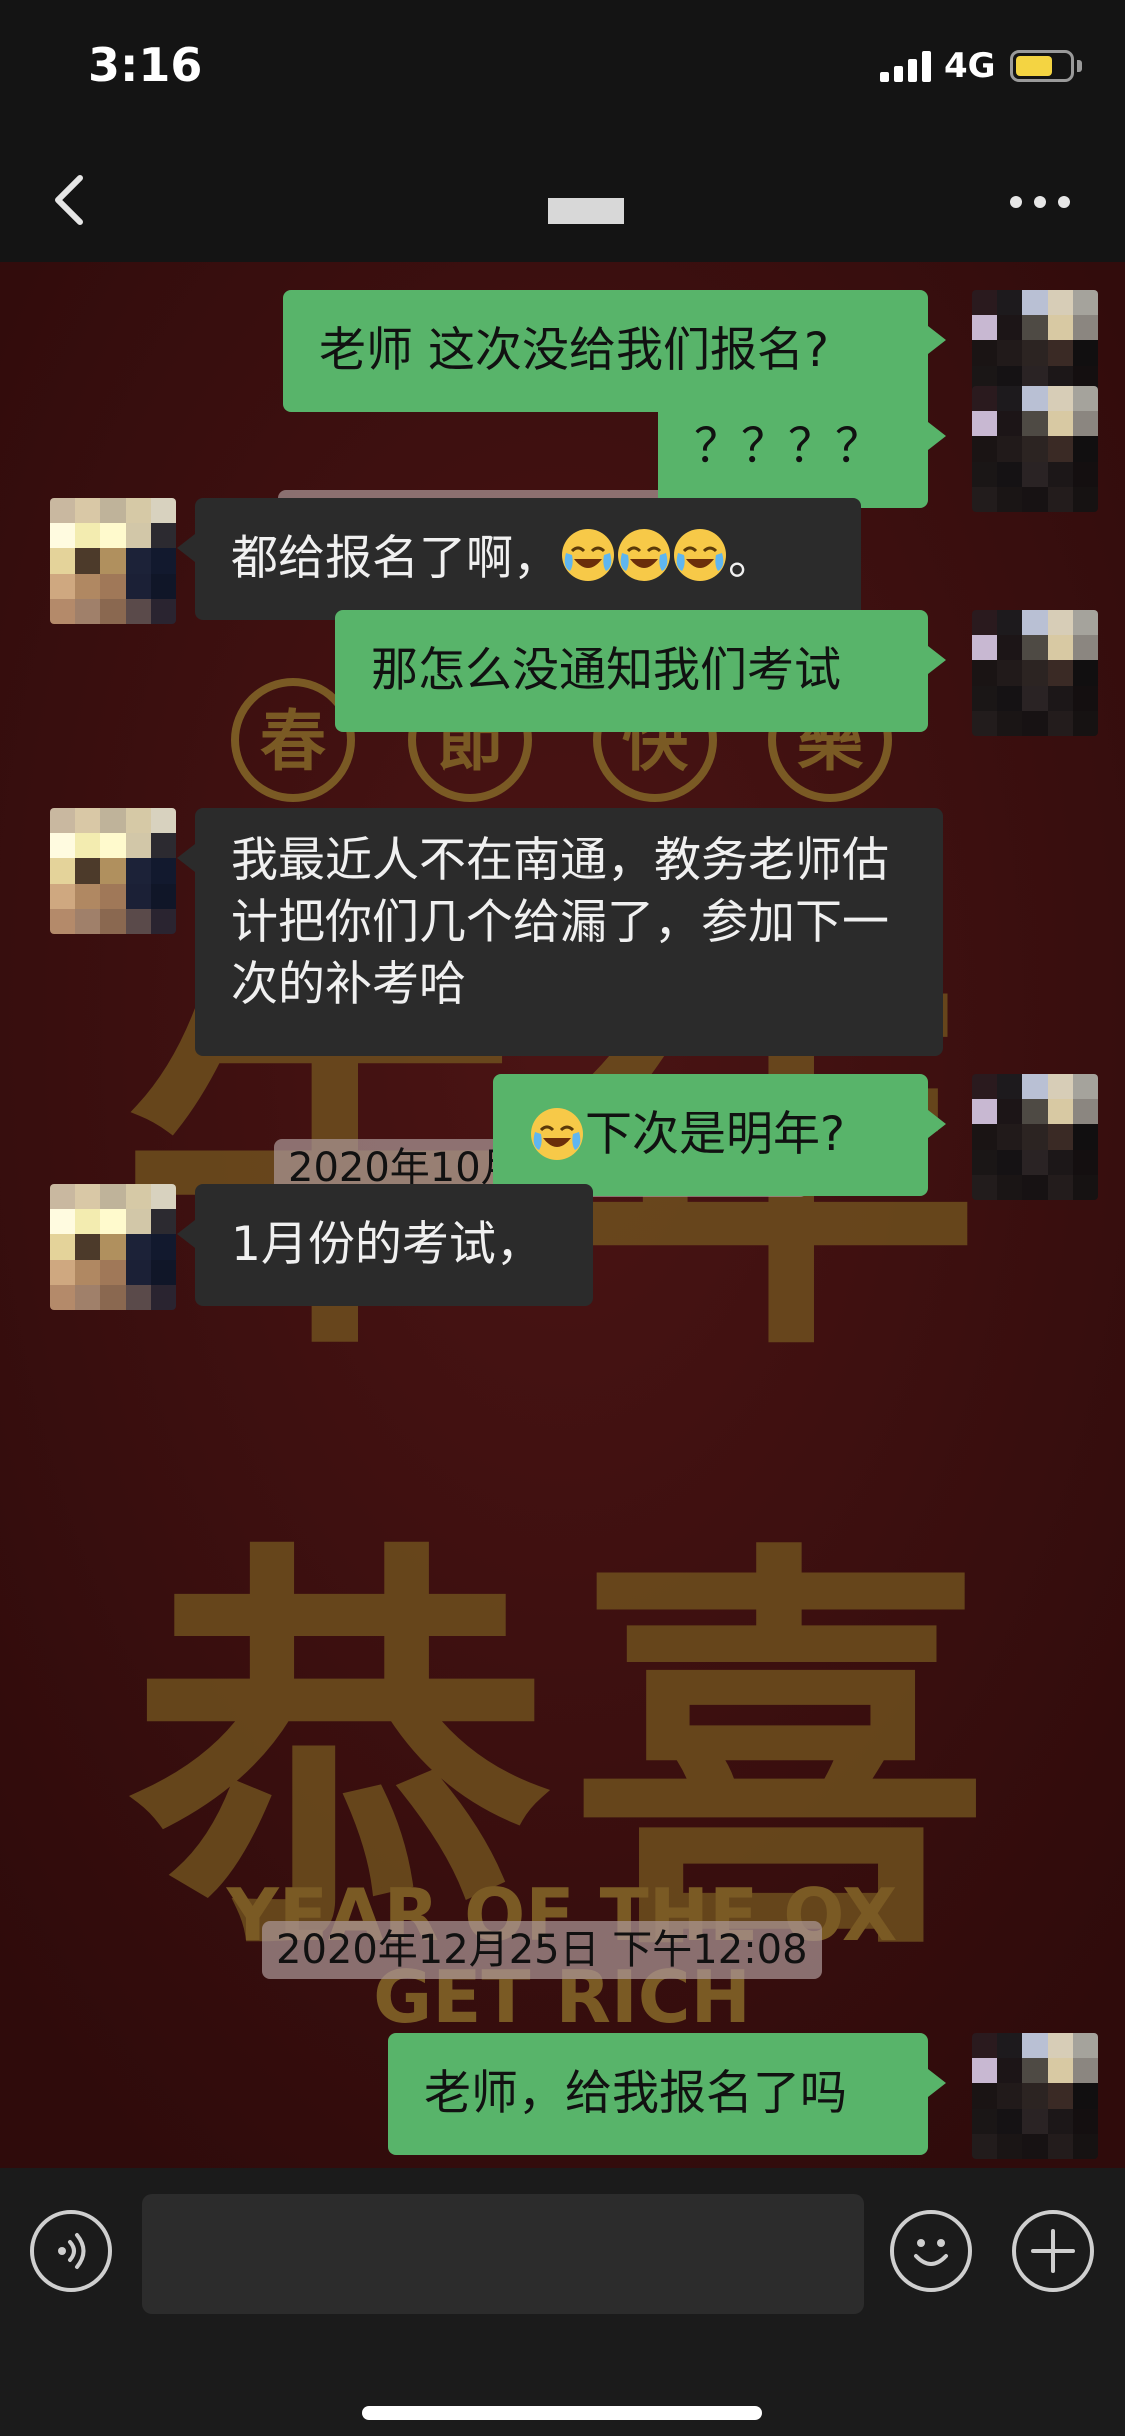 The width and height of the screenshot is (1125, 2436). Describe the element at coordinates (562, 70) in the screenshot. I see `status-bar: 3:16 4G` at that location.